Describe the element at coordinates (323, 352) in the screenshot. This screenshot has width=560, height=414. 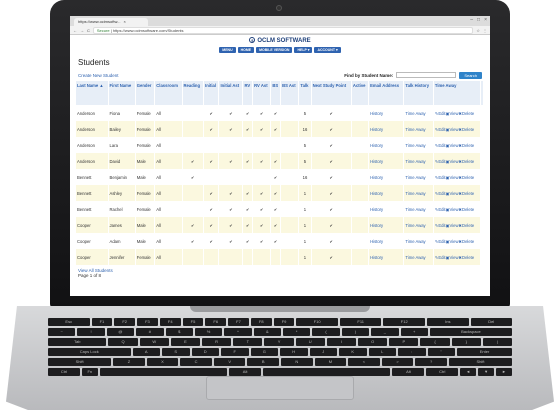
I see `key: J` at that location.